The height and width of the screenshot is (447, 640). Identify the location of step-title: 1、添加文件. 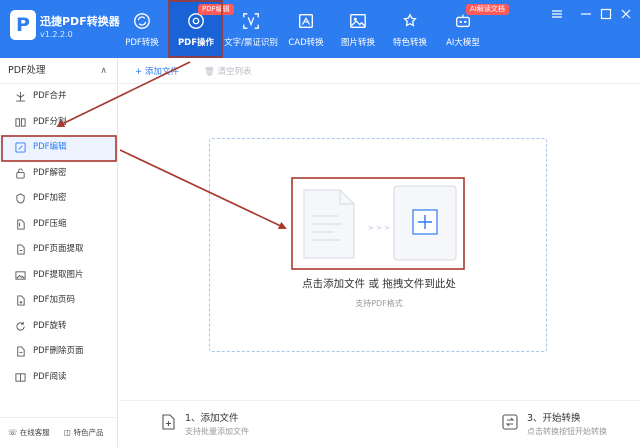
(212, 418).